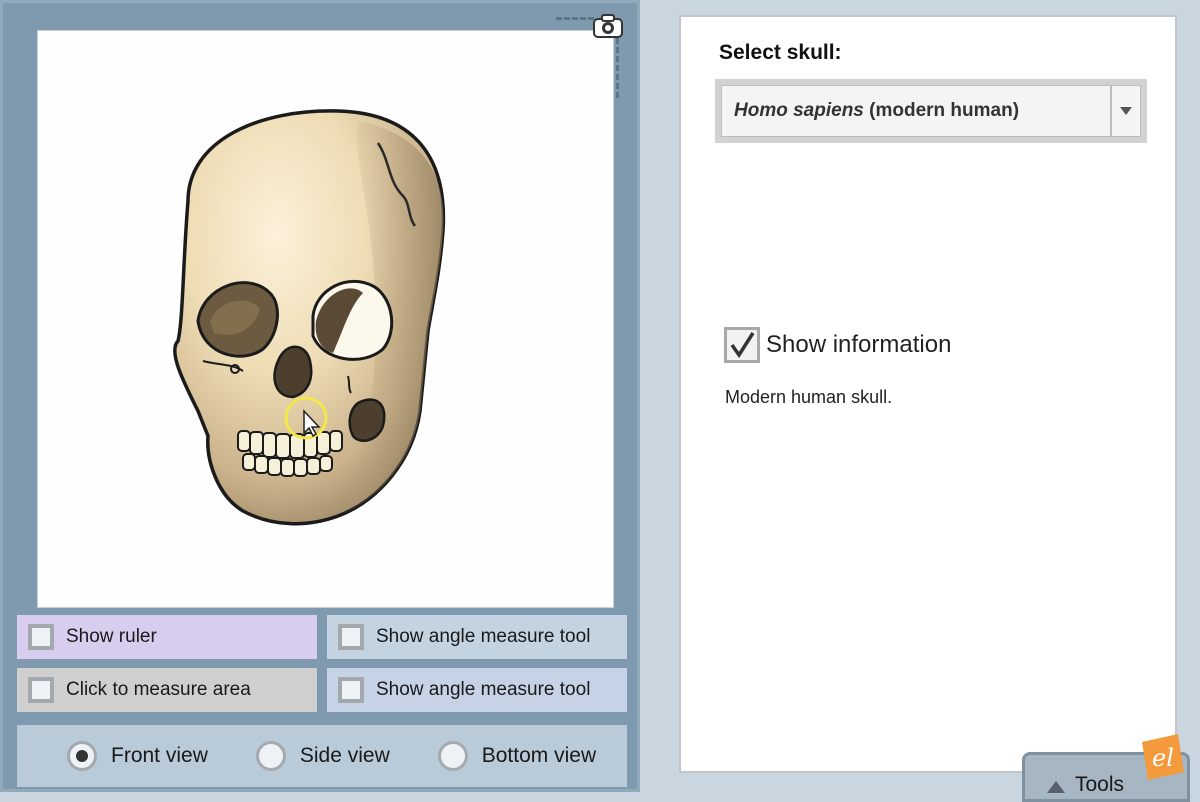 The height and width of the screenshot is (802, 1200). I want to click on measure-area-label: Click to measure area, so click(158, 689).